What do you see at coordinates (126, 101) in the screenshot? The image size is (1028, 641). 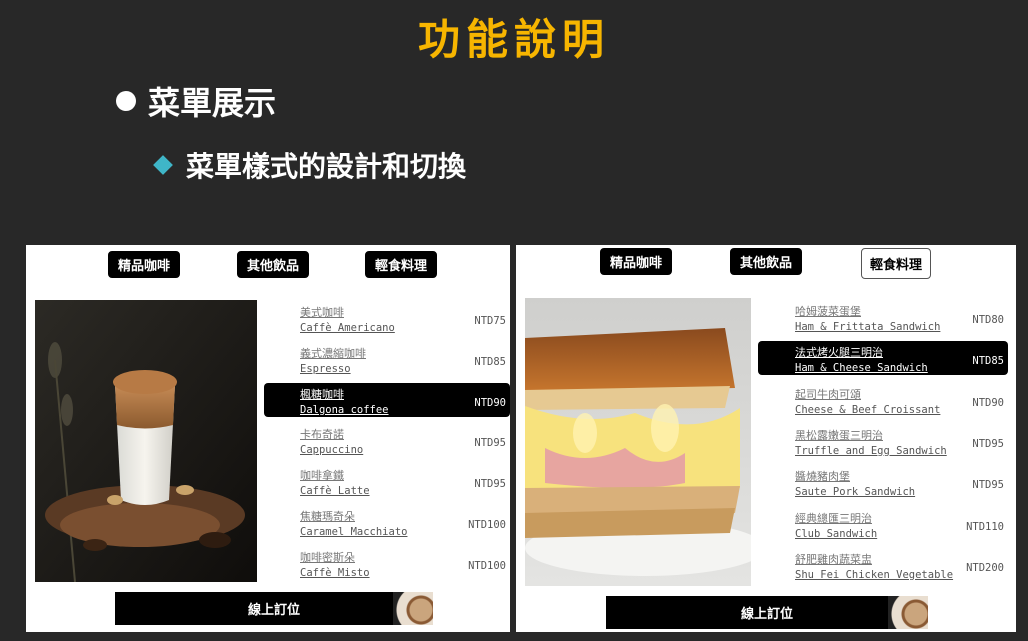 I see `bullet-dot-icon` at bounding box center [126, 101].